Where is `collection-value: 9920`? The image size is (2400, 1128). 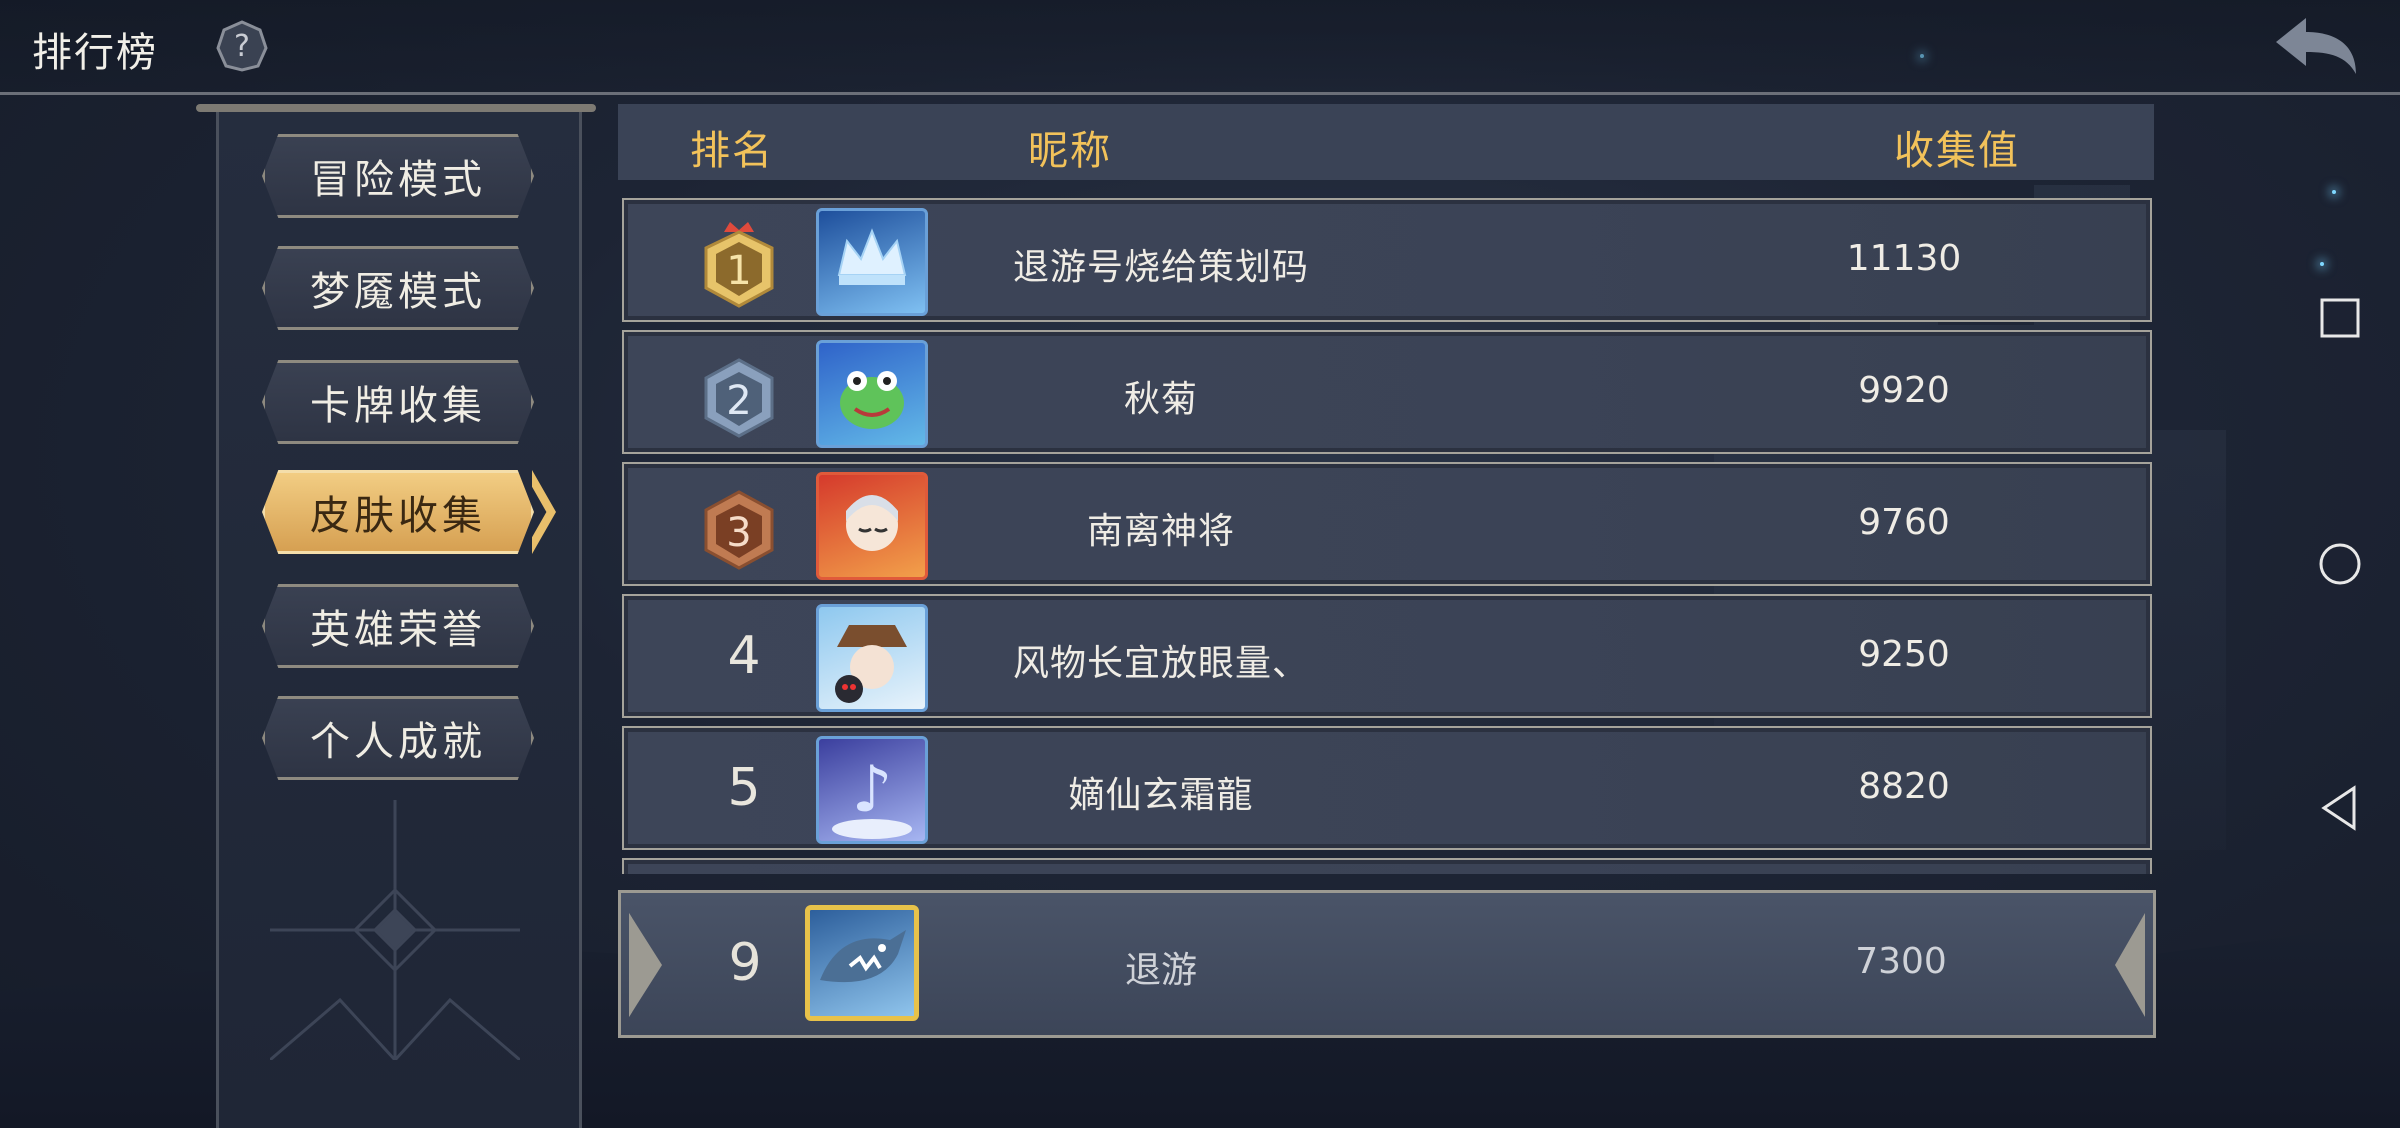 collection-value: 9920 is located at coordinates (1904, 390).